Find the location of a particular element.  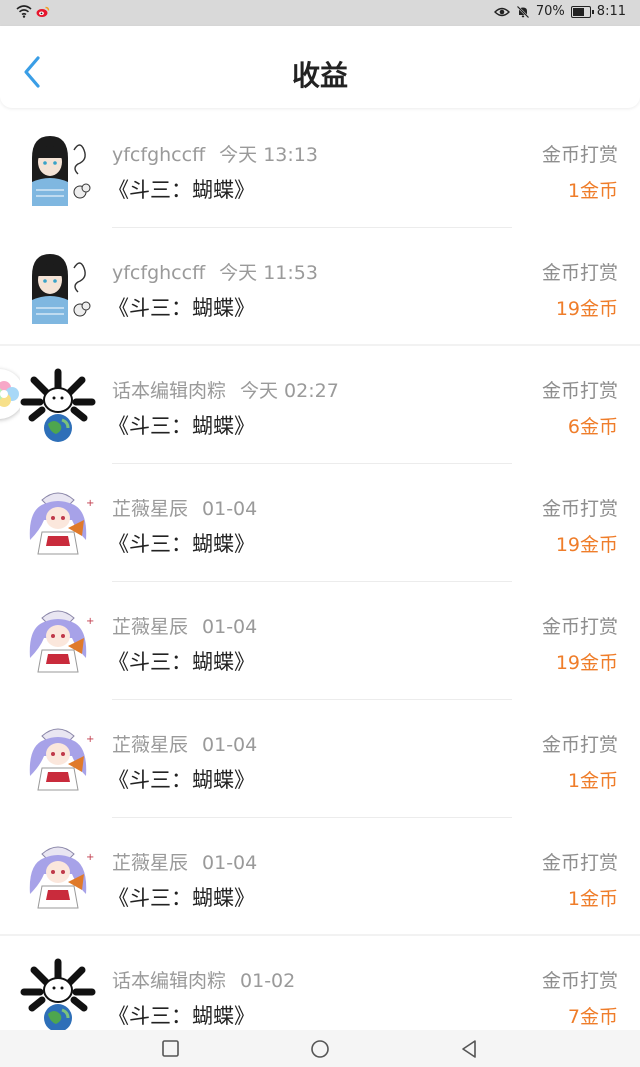

timestamp: 今天 13:13 is located at coordinates (268, 155).